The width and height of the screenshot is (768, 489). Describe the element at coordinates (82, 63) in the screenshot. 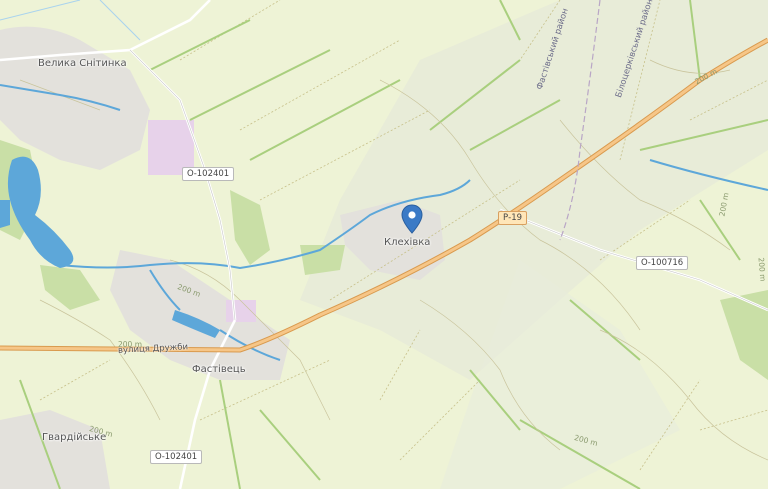

I see `place-label-velyka-snitynka: Велика Снітинка` at that location.